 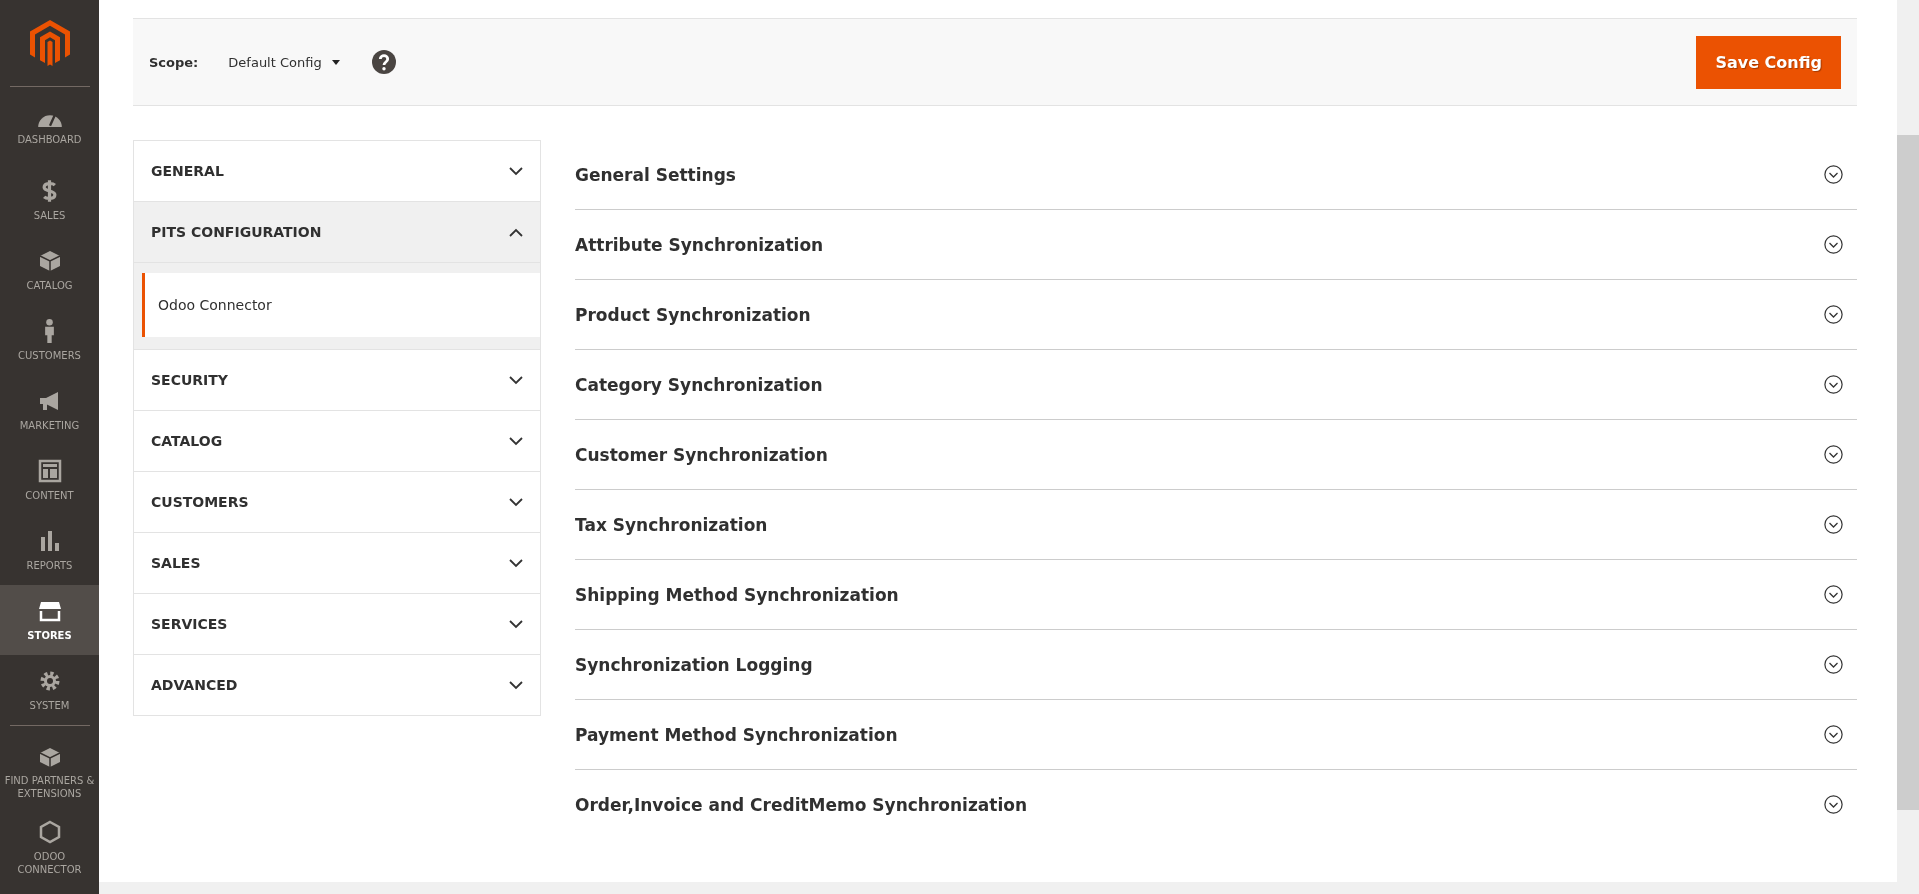 What do you see at coordinates (1908, 472) in the screenshot?
I see `scrollbar-thumb` at bounding box center [1908, 472].